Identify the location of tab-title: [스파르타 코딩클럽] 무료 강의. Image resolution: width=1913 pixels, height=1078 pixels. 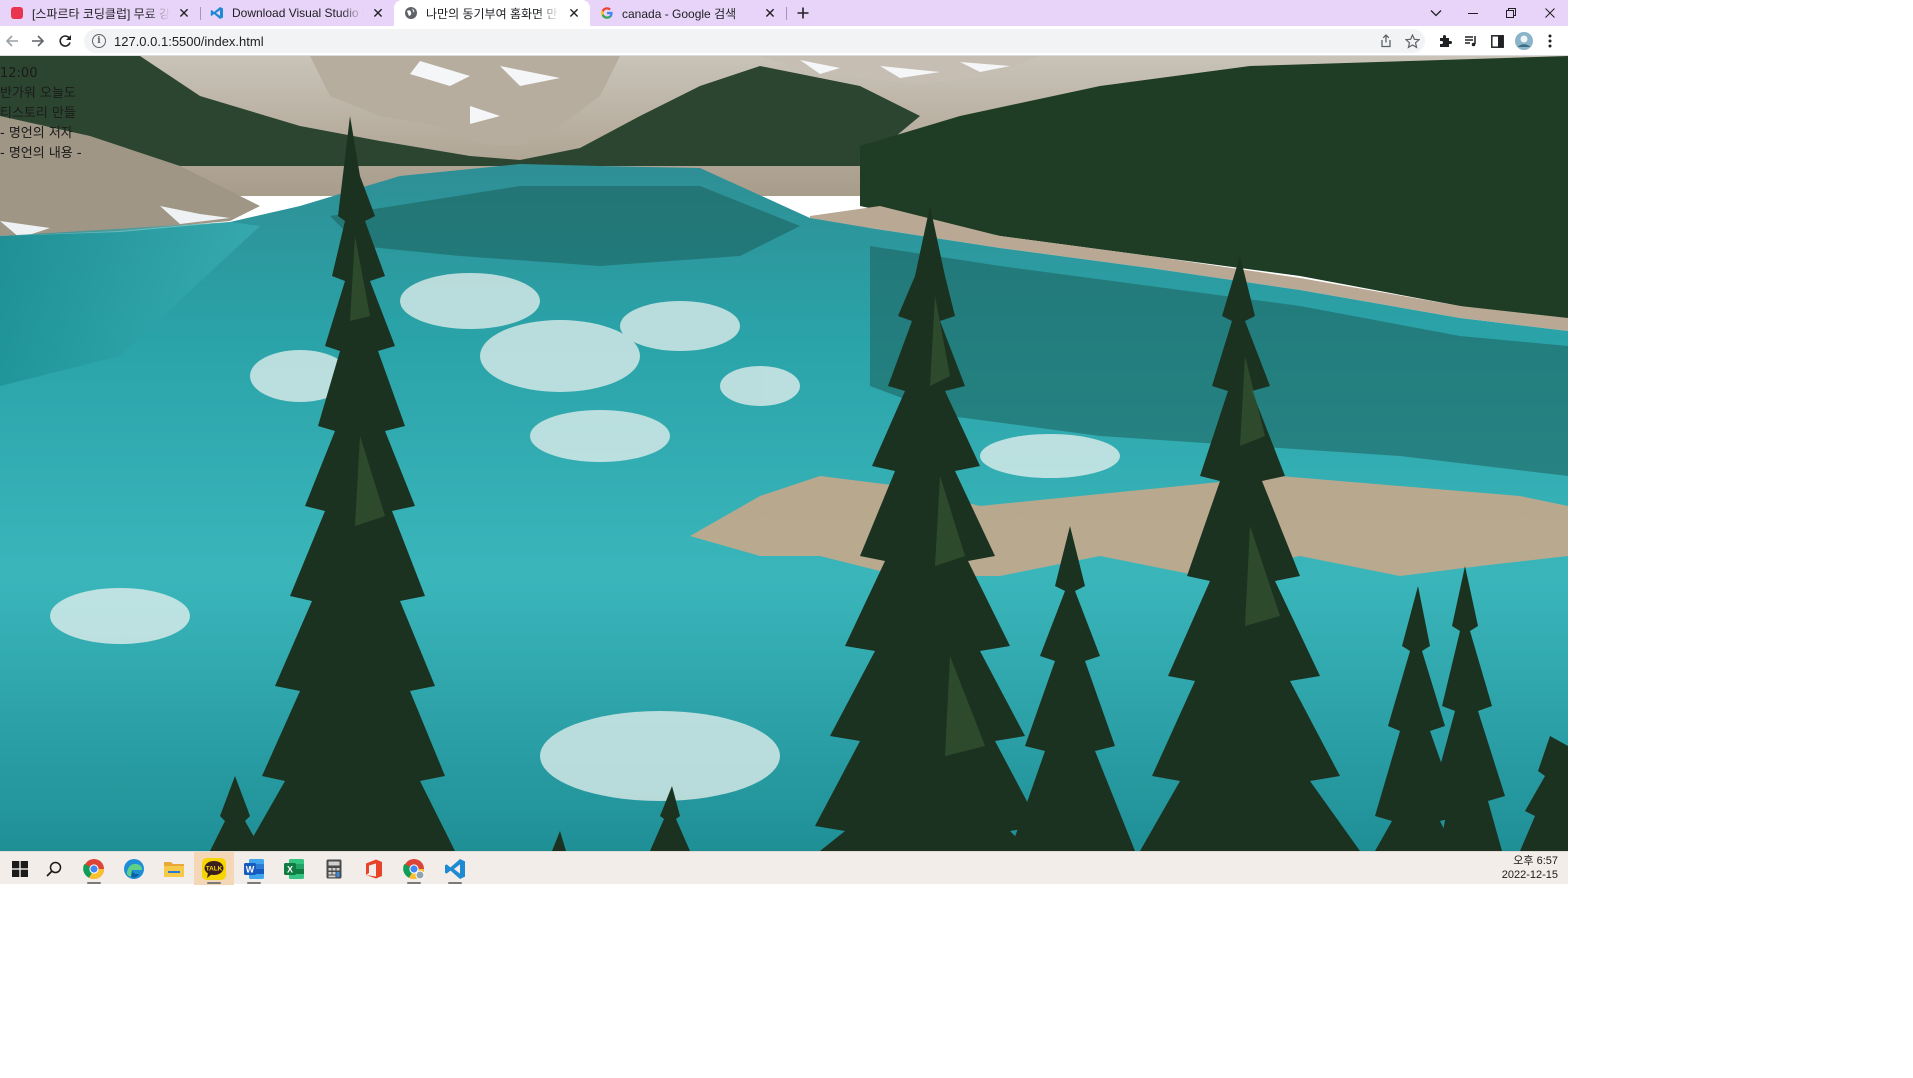
(101, 13).